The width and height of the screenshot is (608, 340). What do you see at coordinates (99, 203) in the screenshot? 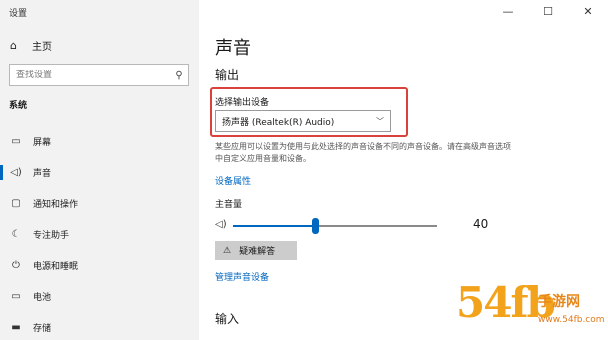
I see `sidebar-item-notifications: ▢ 通知和操作` at bounding box center [99, 203].